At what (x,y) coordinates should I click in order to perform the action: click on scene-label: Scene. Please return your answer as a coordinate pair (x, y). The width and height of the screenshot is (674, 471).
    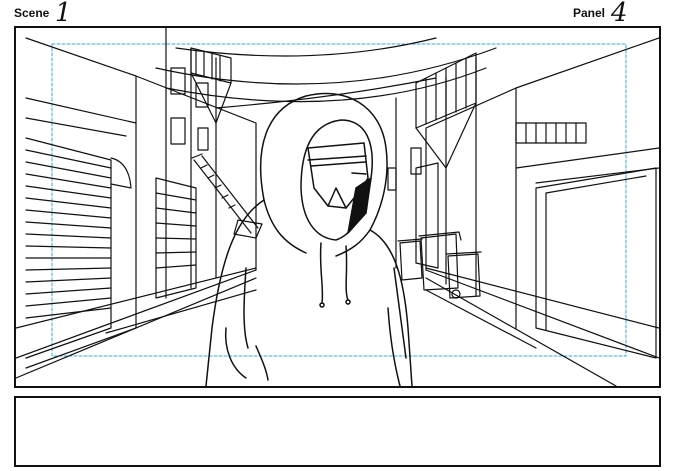
    Looking at the image, I should click on (32, 13).